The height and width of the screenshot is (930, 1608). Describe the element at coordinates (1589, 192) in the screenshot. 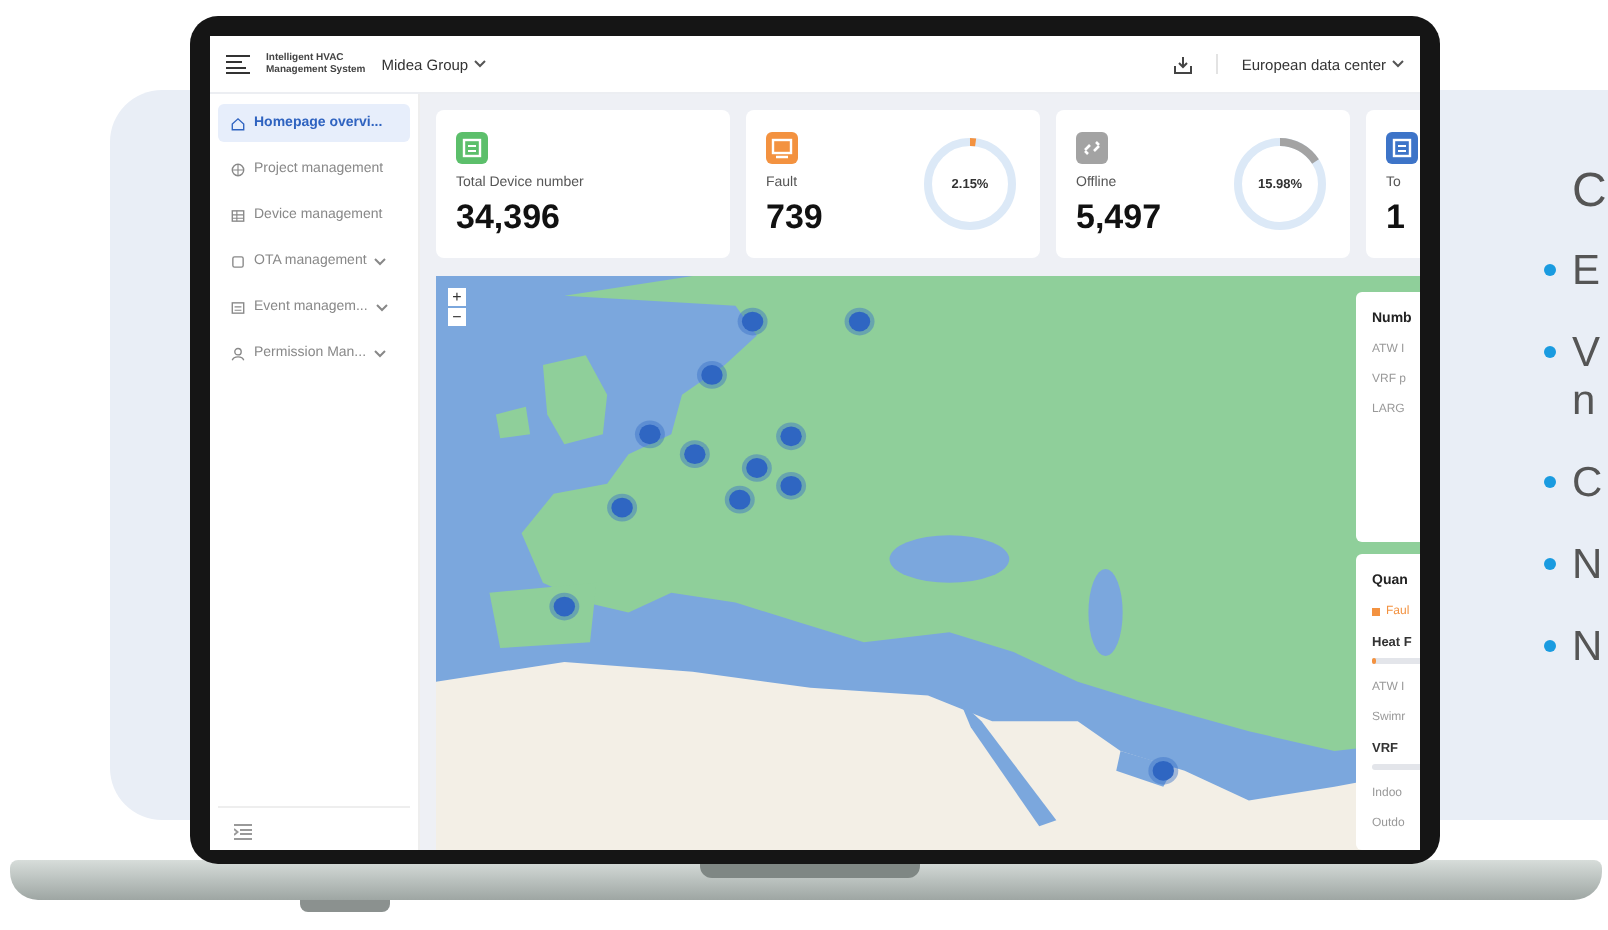

I see `slide-heading: C` at that location.